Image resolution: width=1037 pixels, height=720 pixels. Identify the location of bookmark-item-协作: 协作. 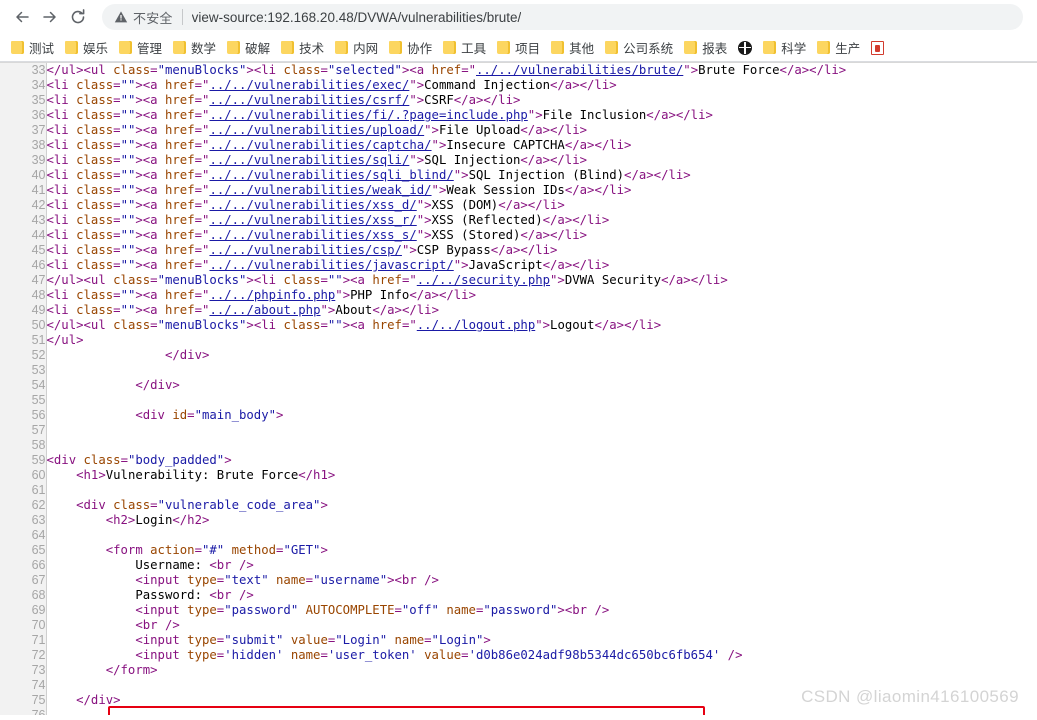
(410, 48).